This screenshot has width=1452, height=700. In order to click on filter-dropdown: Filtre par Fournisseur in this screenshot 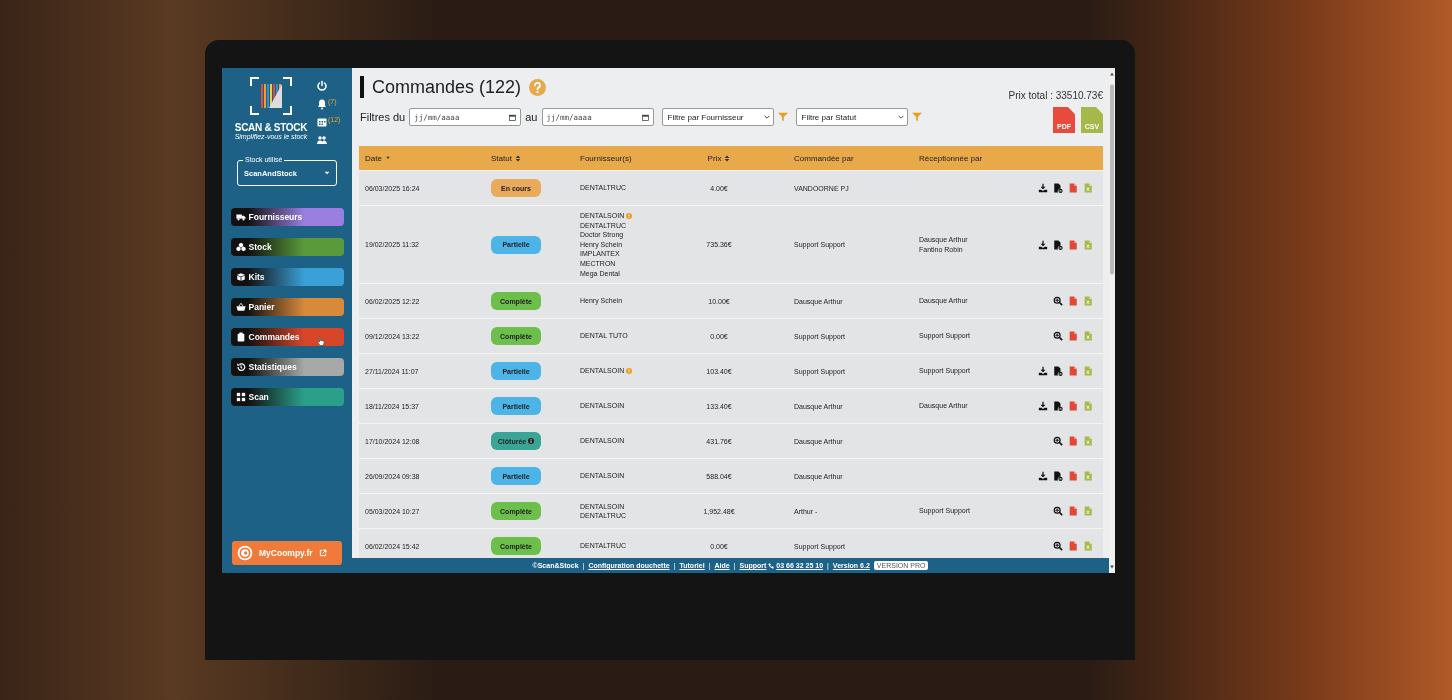, I will do `click(717, 117)`.